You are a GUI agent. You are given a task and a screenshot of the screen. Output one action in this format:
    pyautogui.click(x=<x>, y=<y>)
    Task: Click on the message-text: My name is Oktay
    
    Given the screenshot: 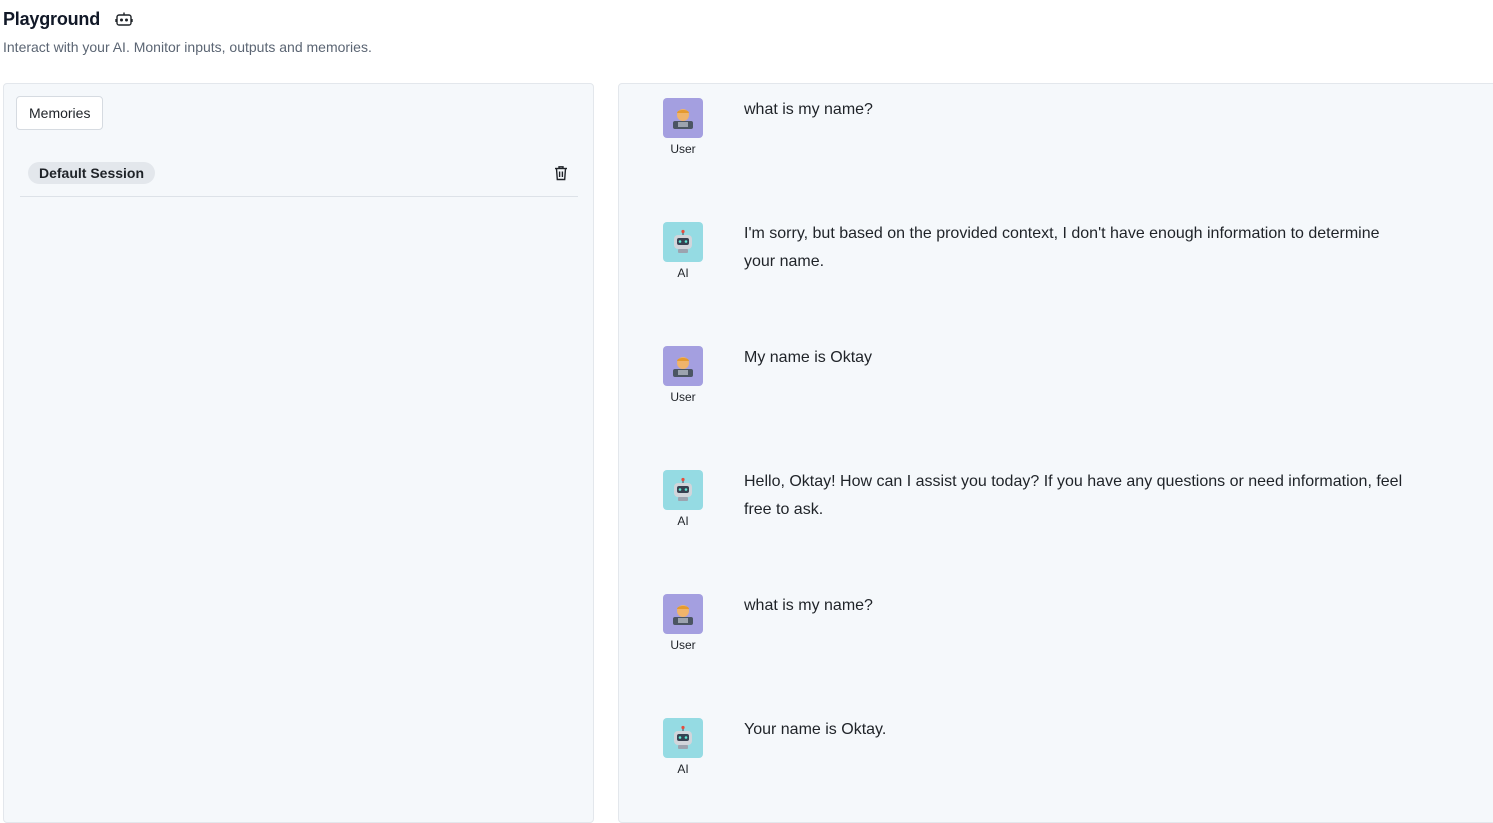 What is the action you would take?
    pyautogui.click(x=808, y=357)
    